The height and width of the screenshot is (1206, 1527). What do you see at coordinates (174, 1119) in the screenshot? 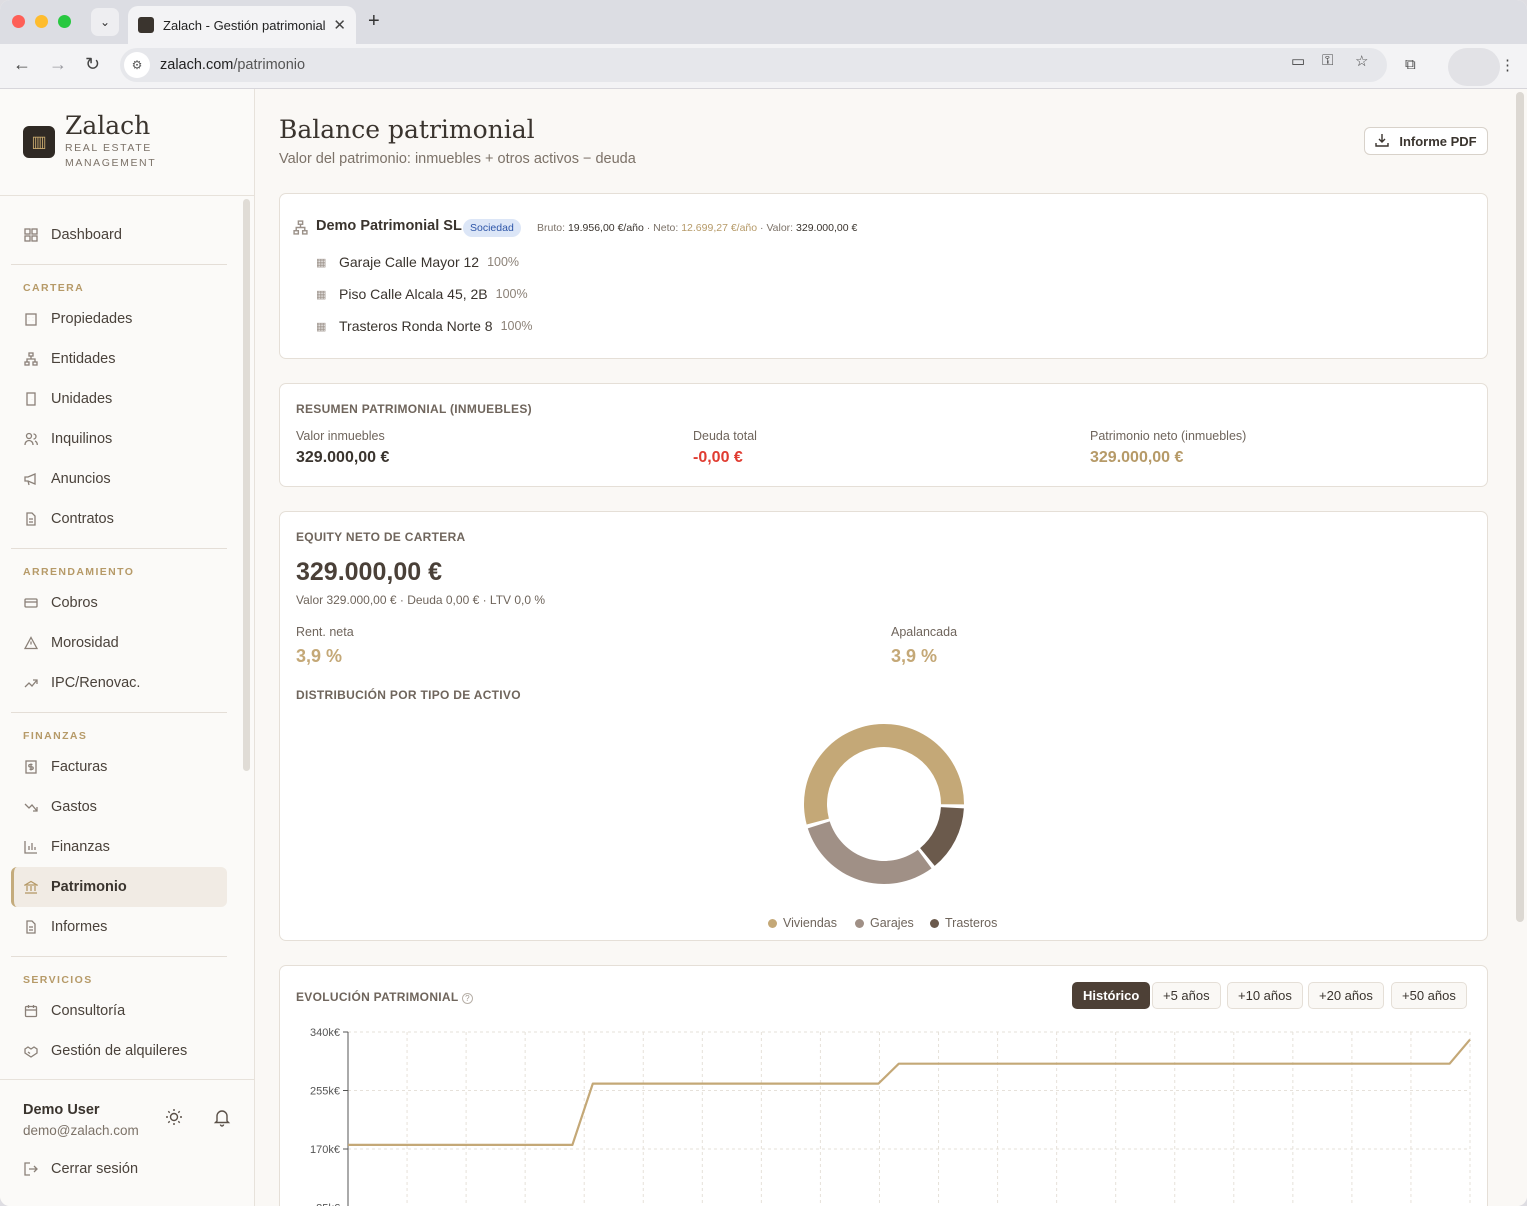
I see `sun-icon` at bounding box center [174, 1119].